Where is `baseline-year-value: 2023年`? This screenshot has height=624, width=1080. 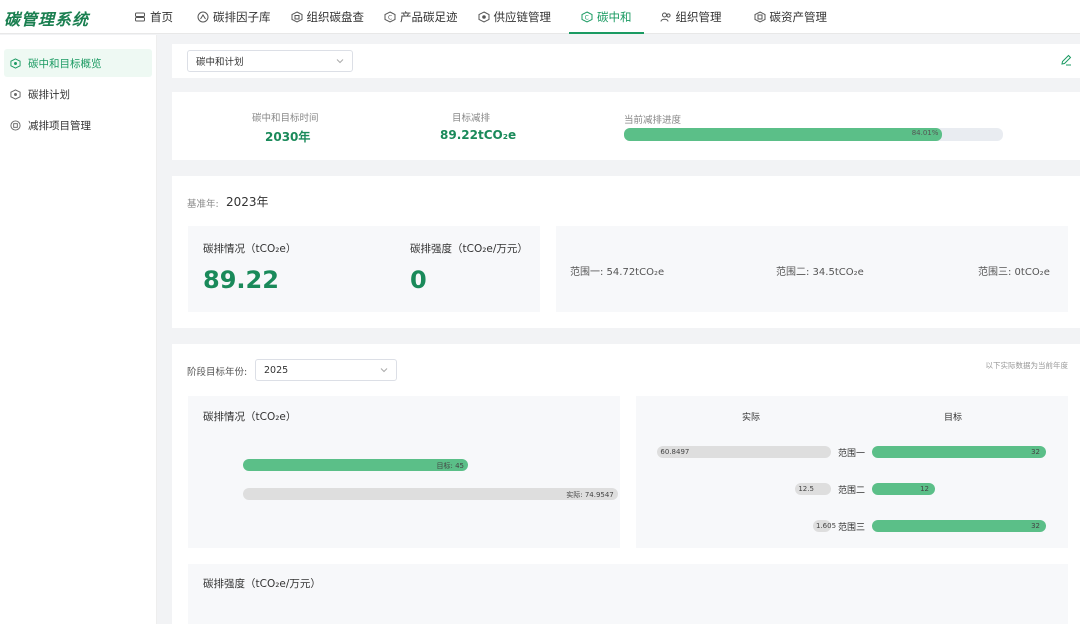 baseline-year-value: 2023年 is located at coordinates (247, 202).